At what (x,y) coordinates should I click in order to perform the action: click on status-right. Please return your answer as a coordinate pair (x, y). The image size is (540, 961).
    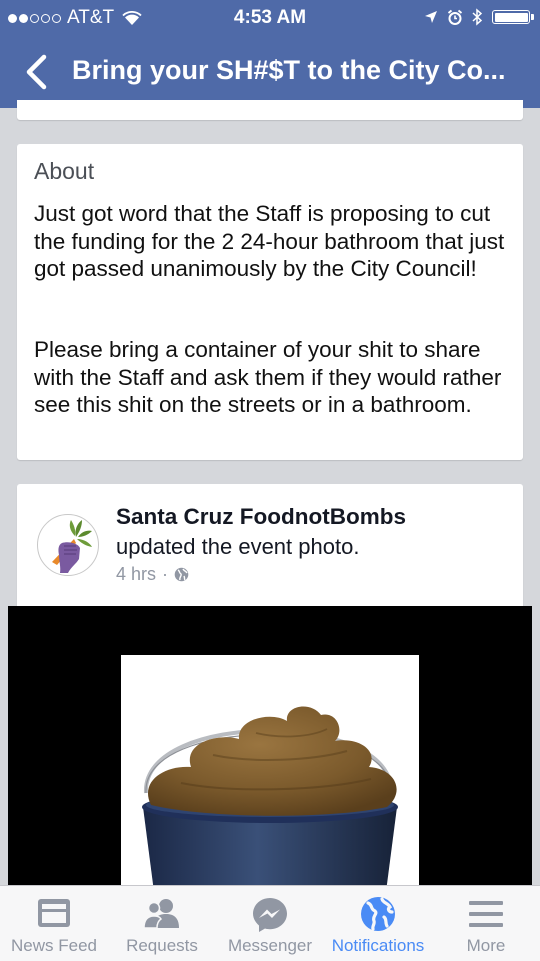
    Looking at the image, I should click on (479, 17).